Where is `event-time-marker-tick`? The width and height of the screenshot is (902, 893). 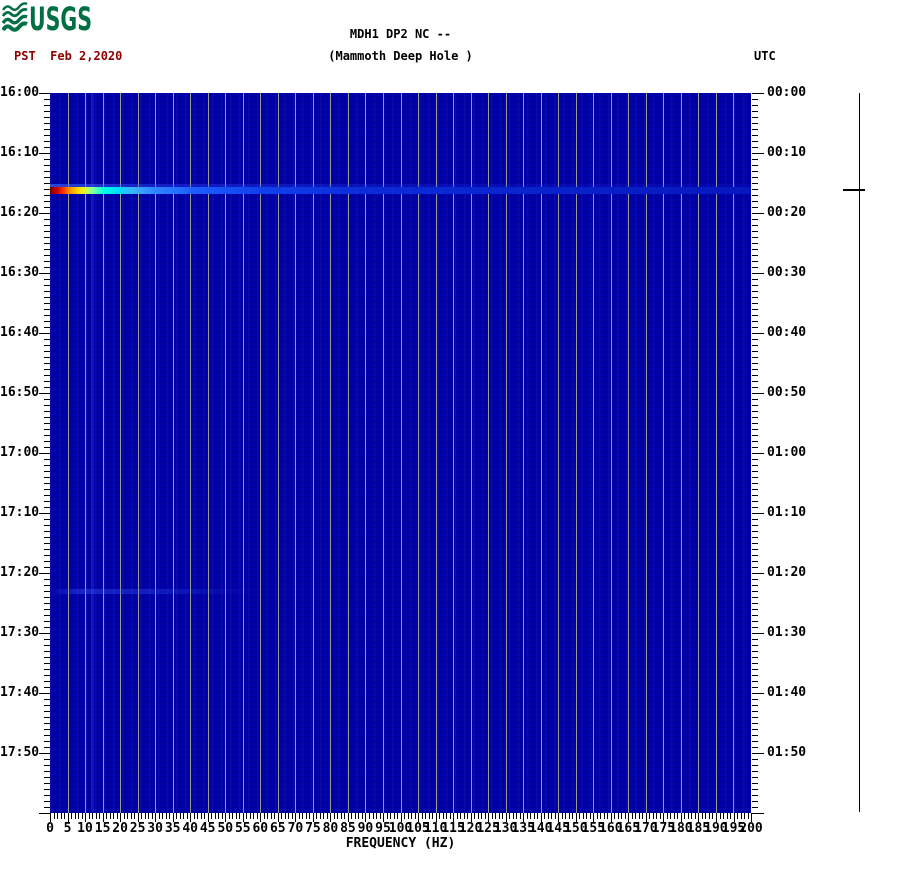
event-time-marker-tick is located at coordinates (854, 190).